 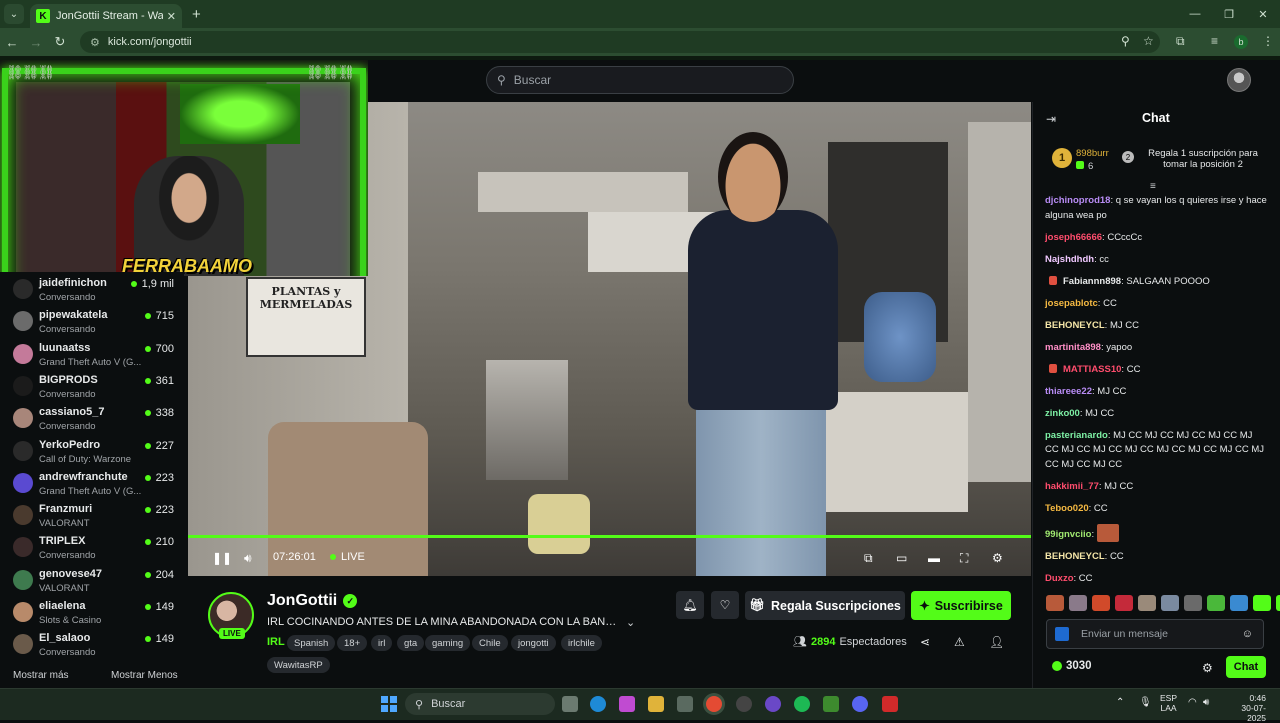 What do you see at coordinates (1077, 200) in the screenshot?
I see `chat-username: djchinoprod18` at bounding box center [1077, 200].